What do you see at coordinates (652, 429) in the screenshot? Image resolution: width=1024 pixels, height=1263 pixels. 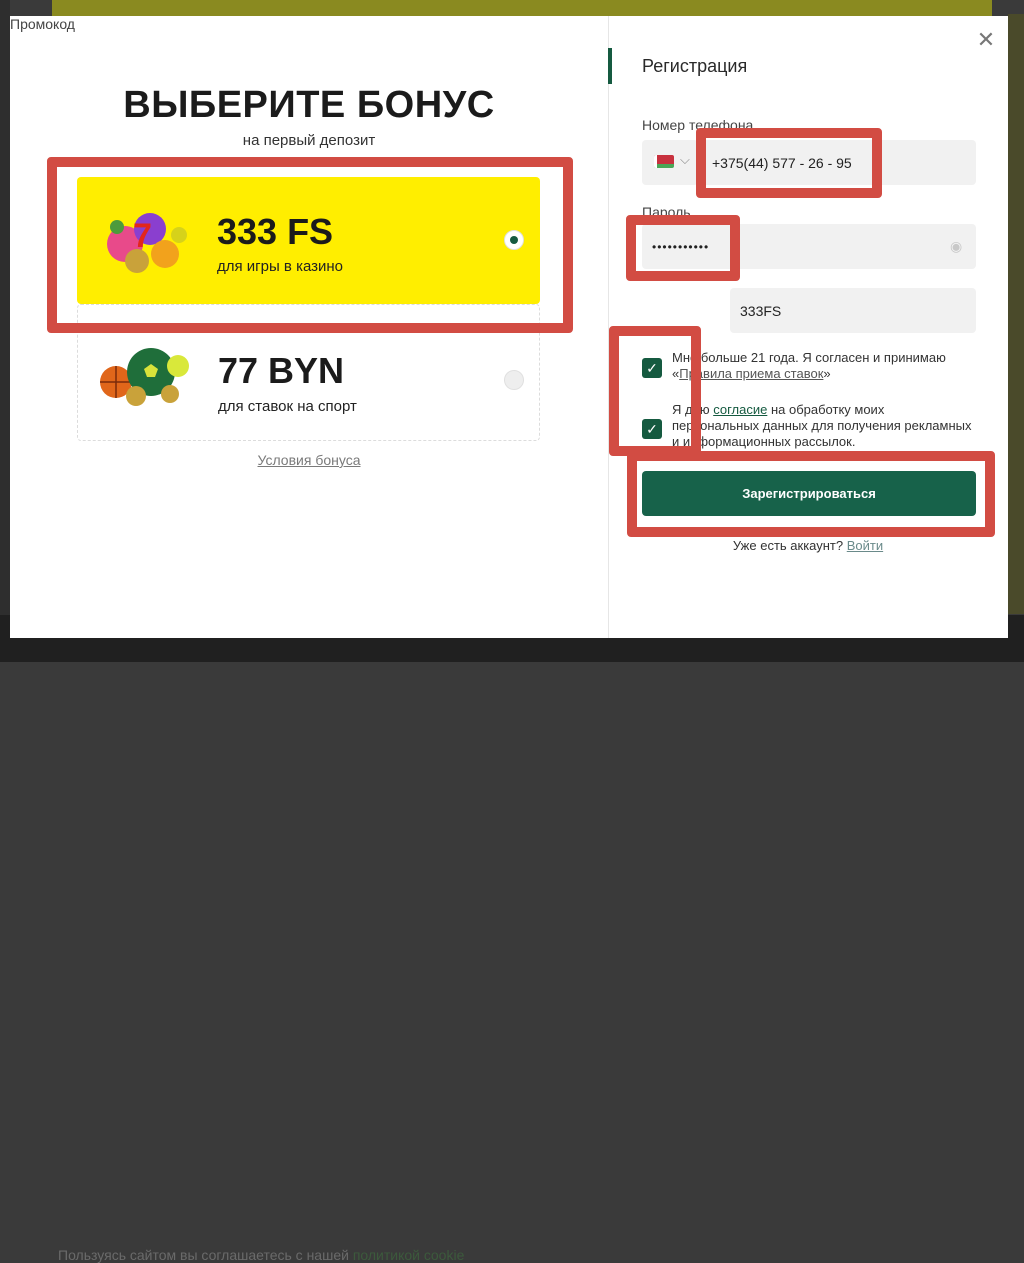 I see `consent-checkbox: ✓` at bounding box center [652, 429].